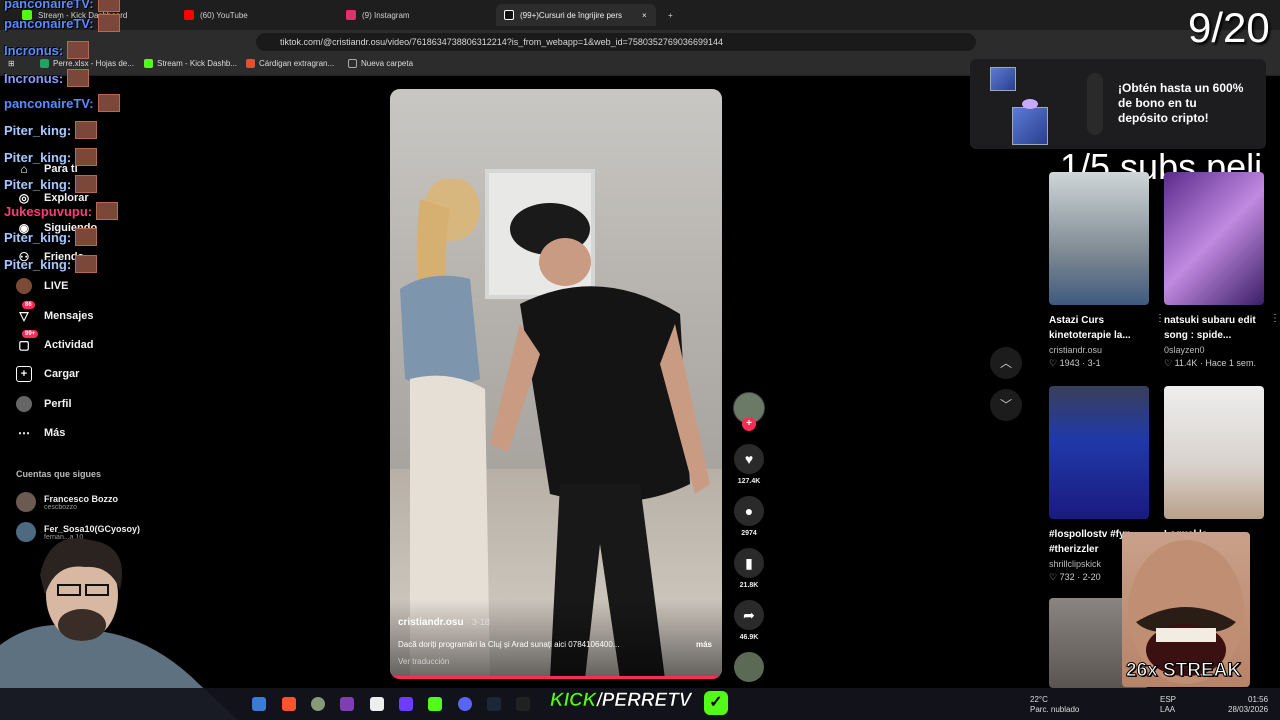 Image resolution: width=1280 pixels, height=720 pixels. Describe the element at coordinates (621, 701) in the screenshot. I see `kick-channel-logo: KICK/PERRETV` at that location.